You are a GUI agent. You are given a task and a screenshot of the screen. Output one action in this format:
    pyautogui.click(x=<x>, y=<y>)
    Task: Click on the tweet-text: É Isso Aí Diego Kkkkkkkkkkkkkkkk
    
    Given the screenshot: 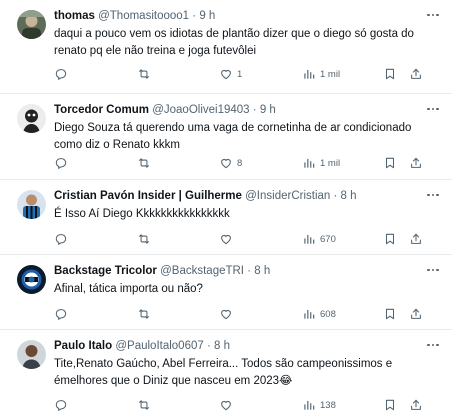 What is the action you would take?
    pyautogui.click(x=142, y=214)
    